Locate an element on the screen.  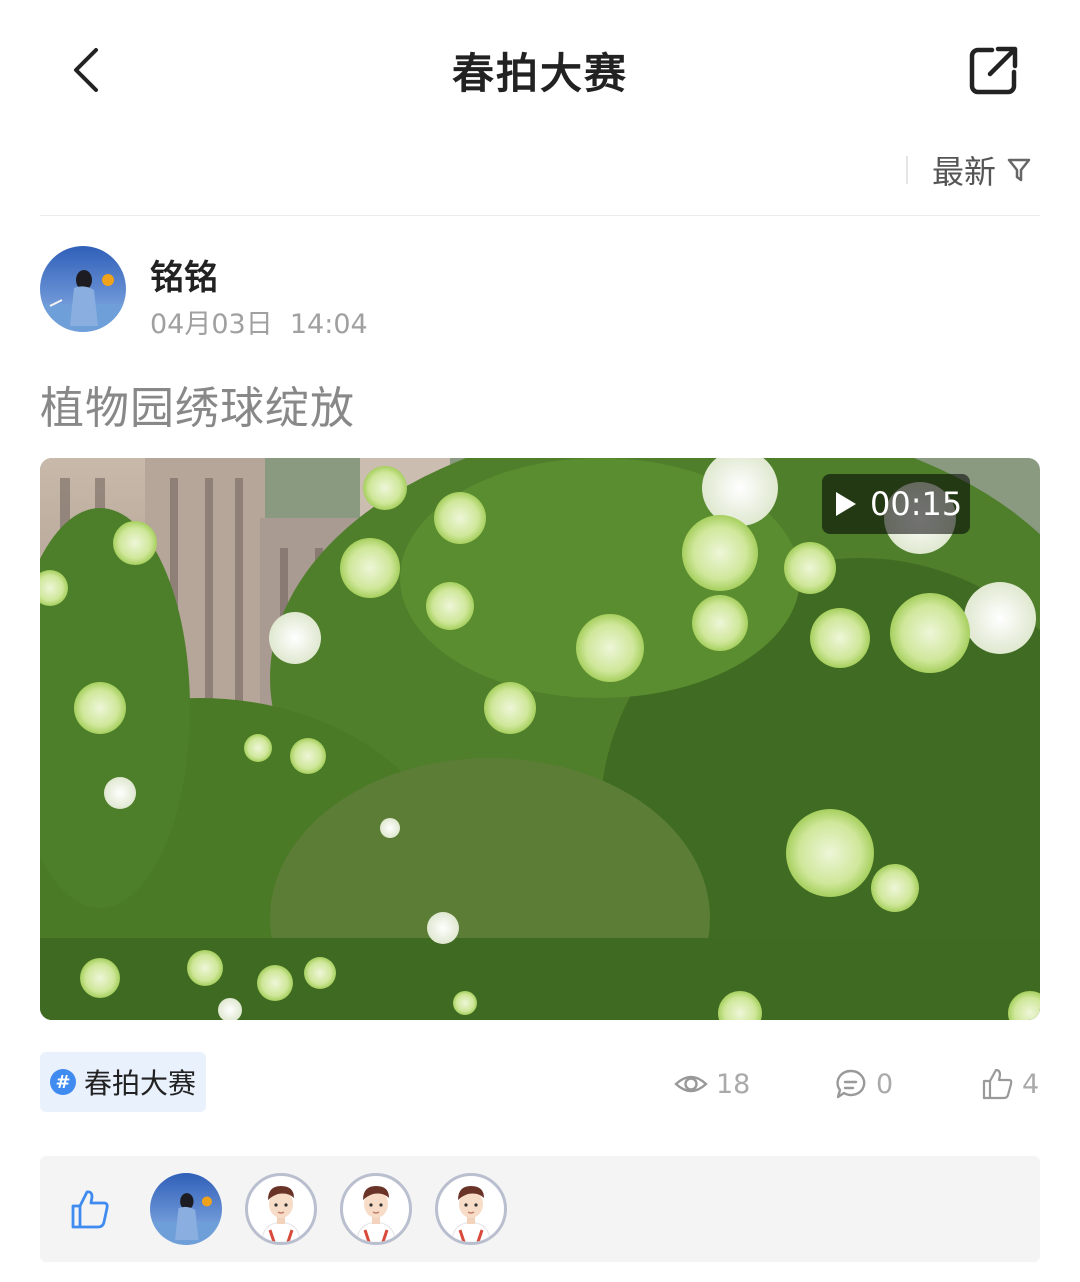
share-external-icon is located at coordinates (993, 70).